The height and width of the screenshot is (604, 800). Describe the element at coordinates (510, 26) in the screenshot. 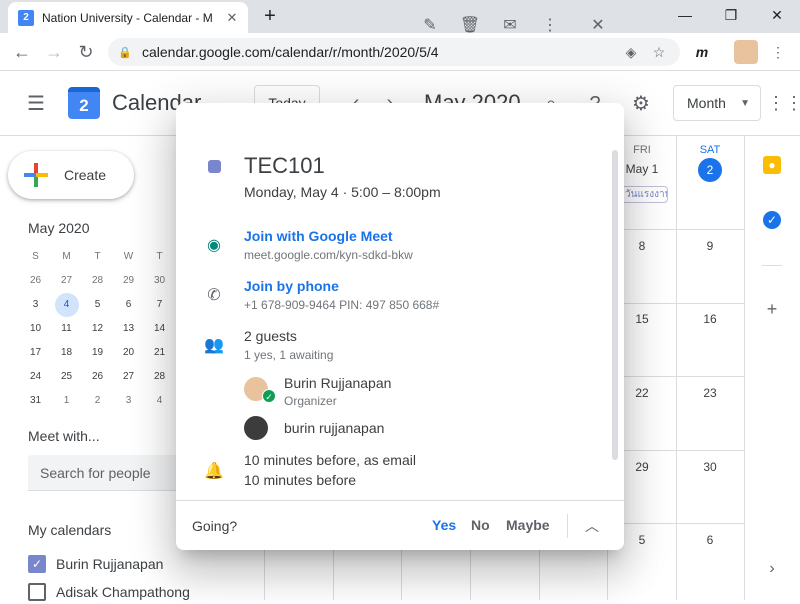

I see `email-guests-icon: ✉` at that location.